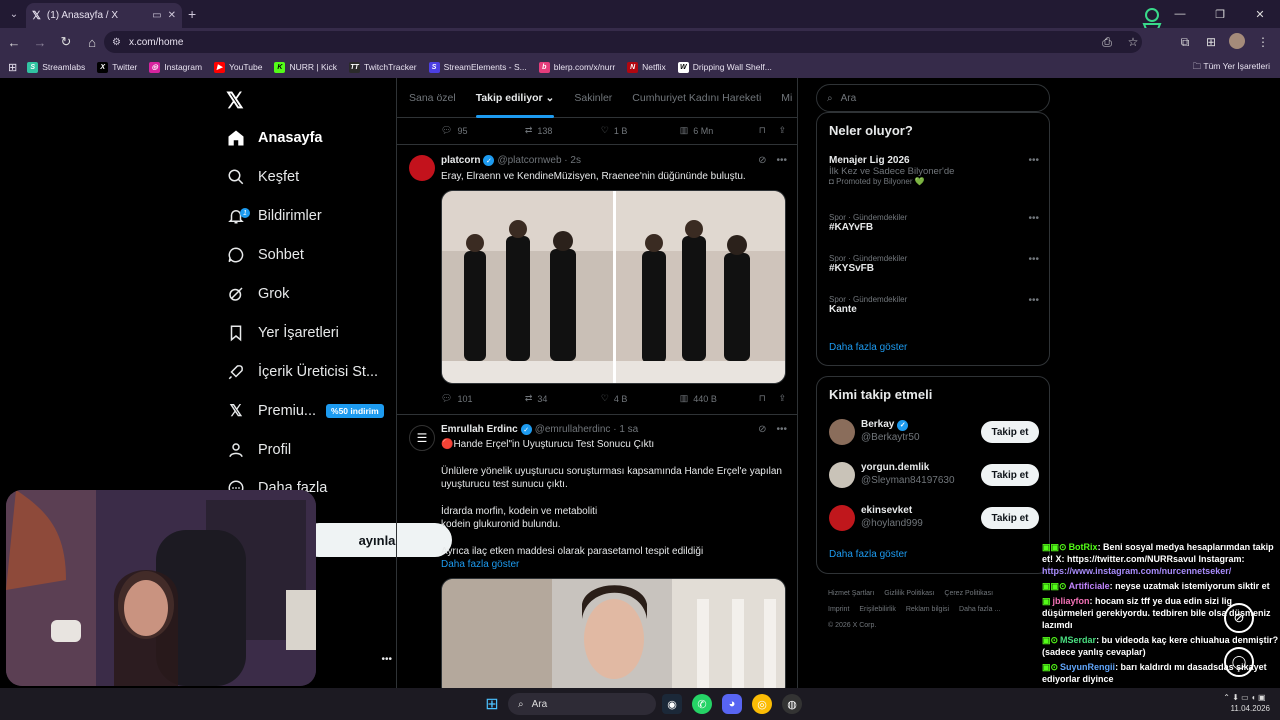  I want to click on follow-suggestion: Berkay ✓ @Berkaytr50 Takip et, so click(934, 434).